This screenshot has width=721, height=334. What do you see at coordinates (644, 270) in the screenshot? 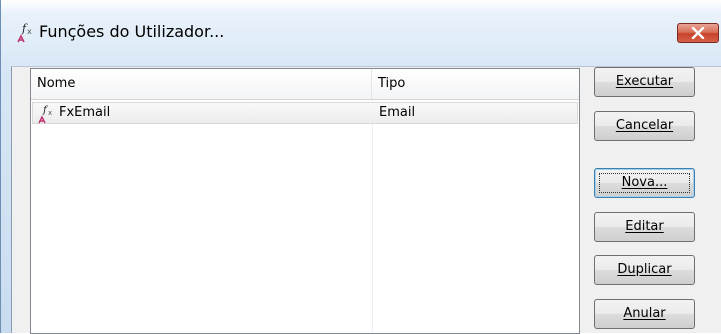
I see `duplicar-button: Duplicar` at bounding box center [644, 270].